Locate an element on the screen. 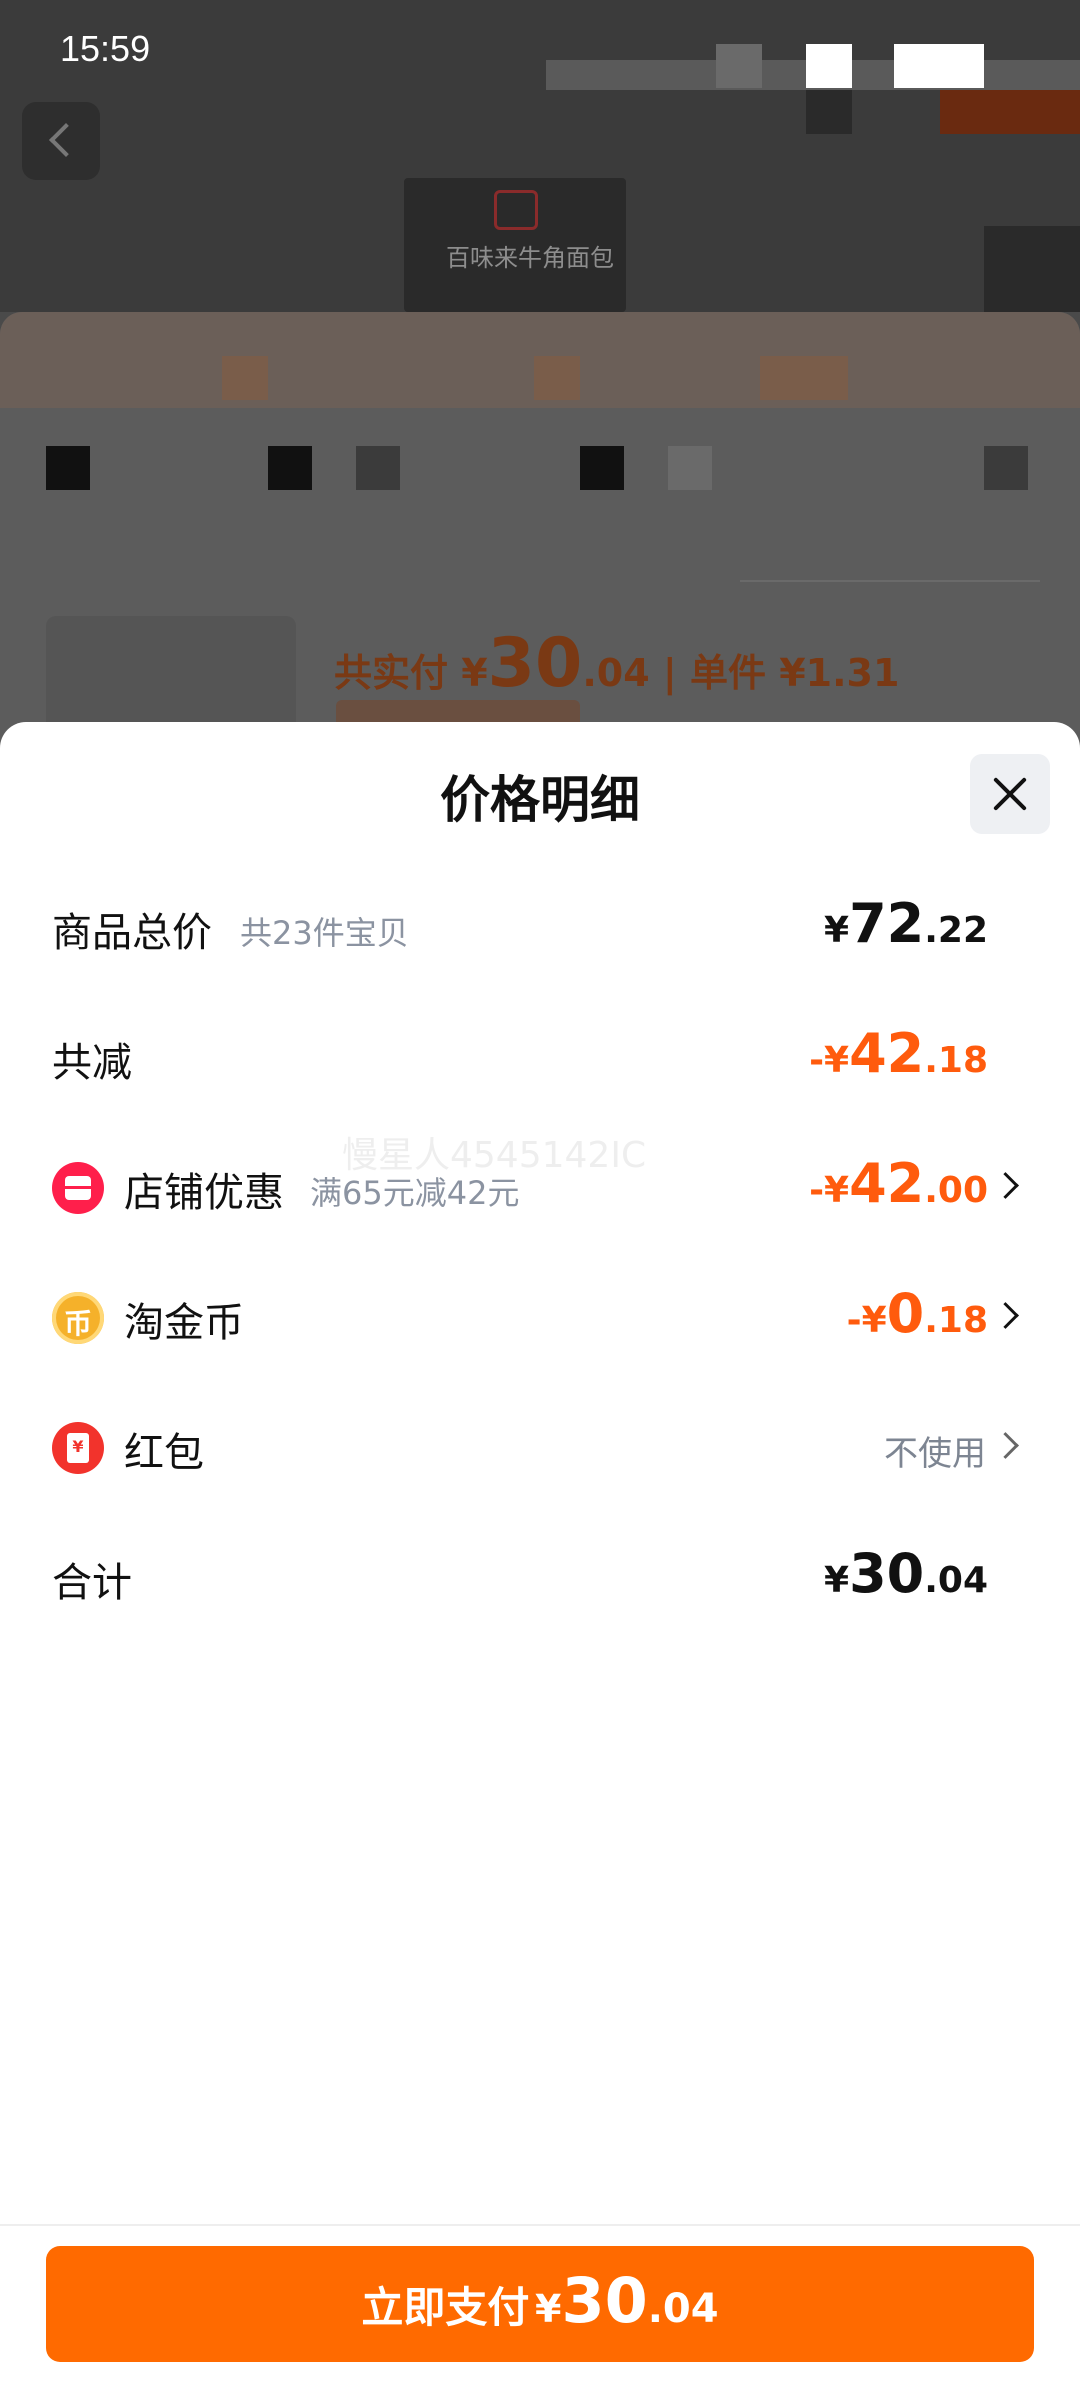  status-time: 15:59 is located at coordinates (105, 48).